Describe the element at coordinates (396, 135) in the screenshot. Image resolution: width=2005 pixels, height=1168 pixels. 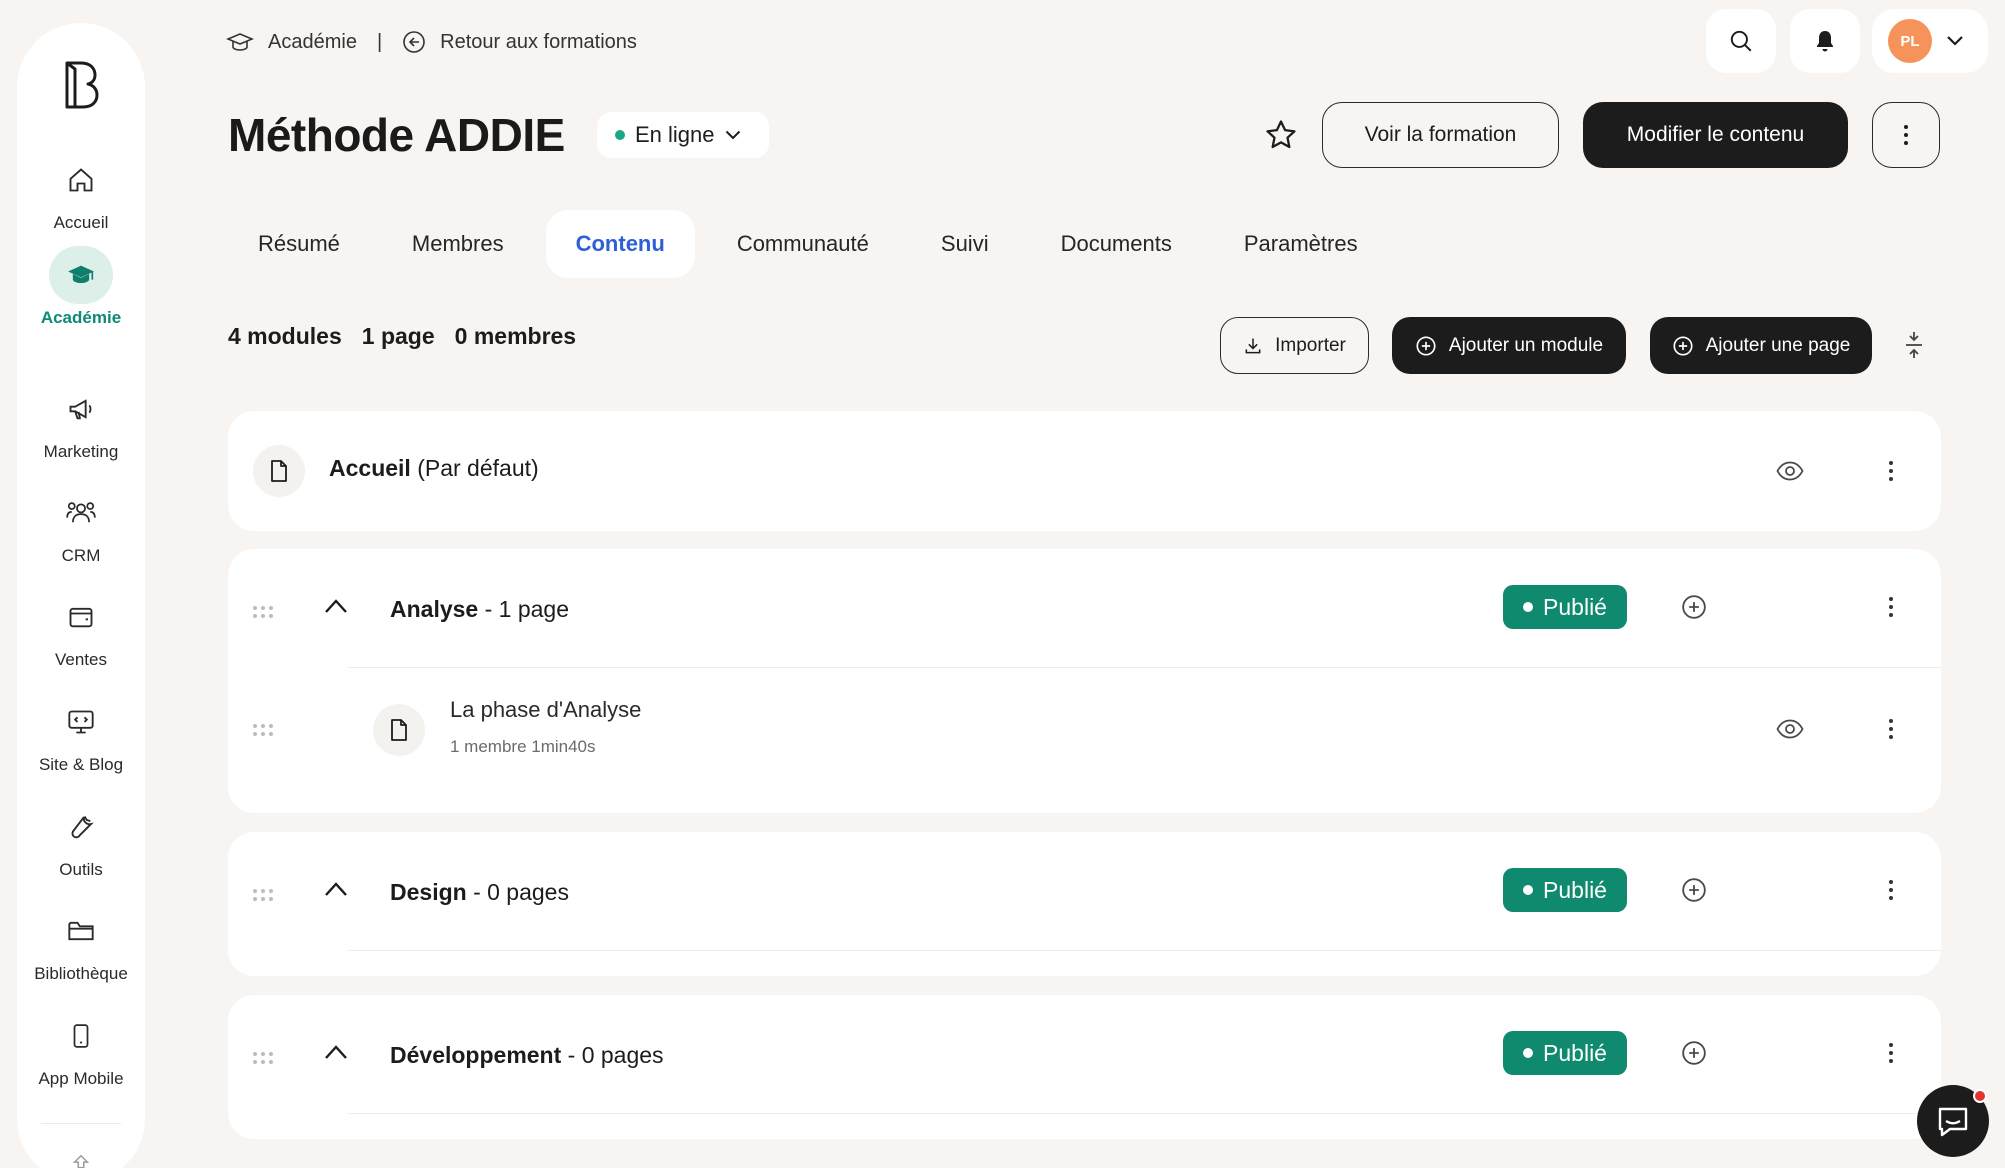
I see `page-title: Méthode ADDIE` at that location.